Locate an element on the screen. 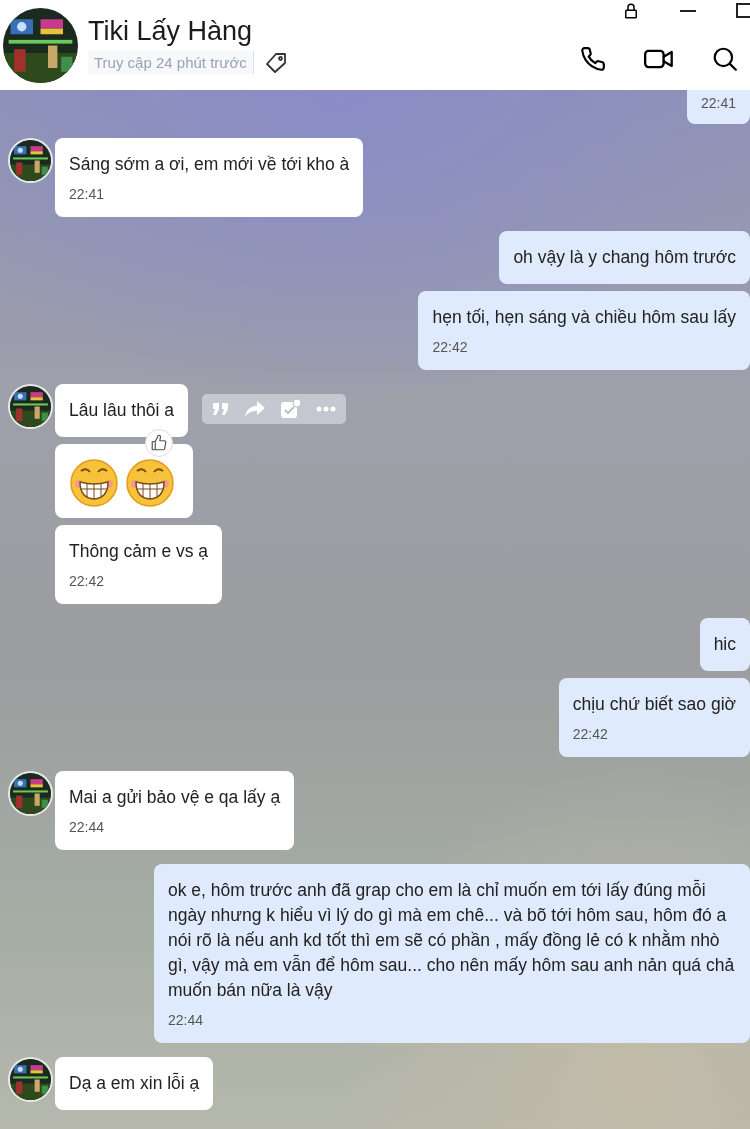 This screenshot has height=1129, width=750. last-seen-status: Truy cập 24 phút trước is located at coordinates (171, 62).